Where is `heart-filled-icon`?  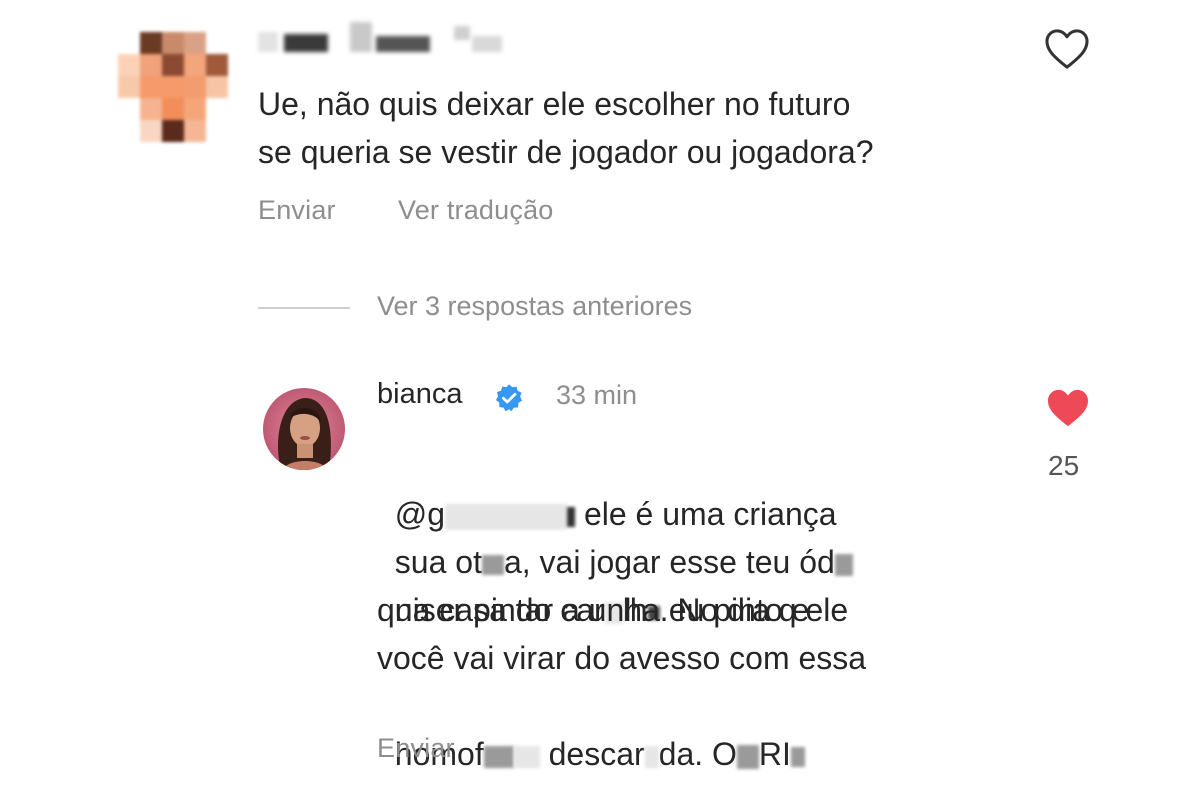 heart-filled-icon is located at coordinates (1068, 408).